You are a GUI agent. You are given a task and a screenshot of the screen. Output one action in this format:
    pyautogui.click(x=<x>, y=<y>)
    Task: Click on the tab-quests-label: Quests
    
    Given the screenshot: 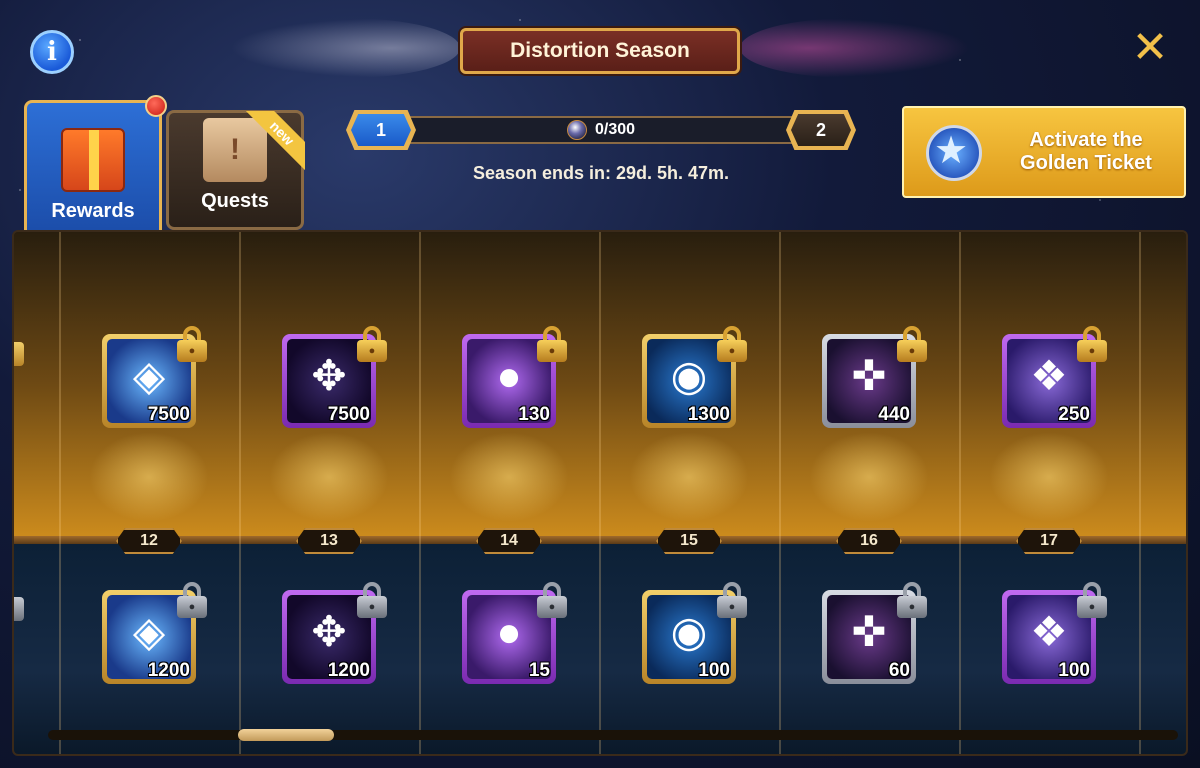 What is the action you would take?
    pyautogui.click(x=235, y=201)
    